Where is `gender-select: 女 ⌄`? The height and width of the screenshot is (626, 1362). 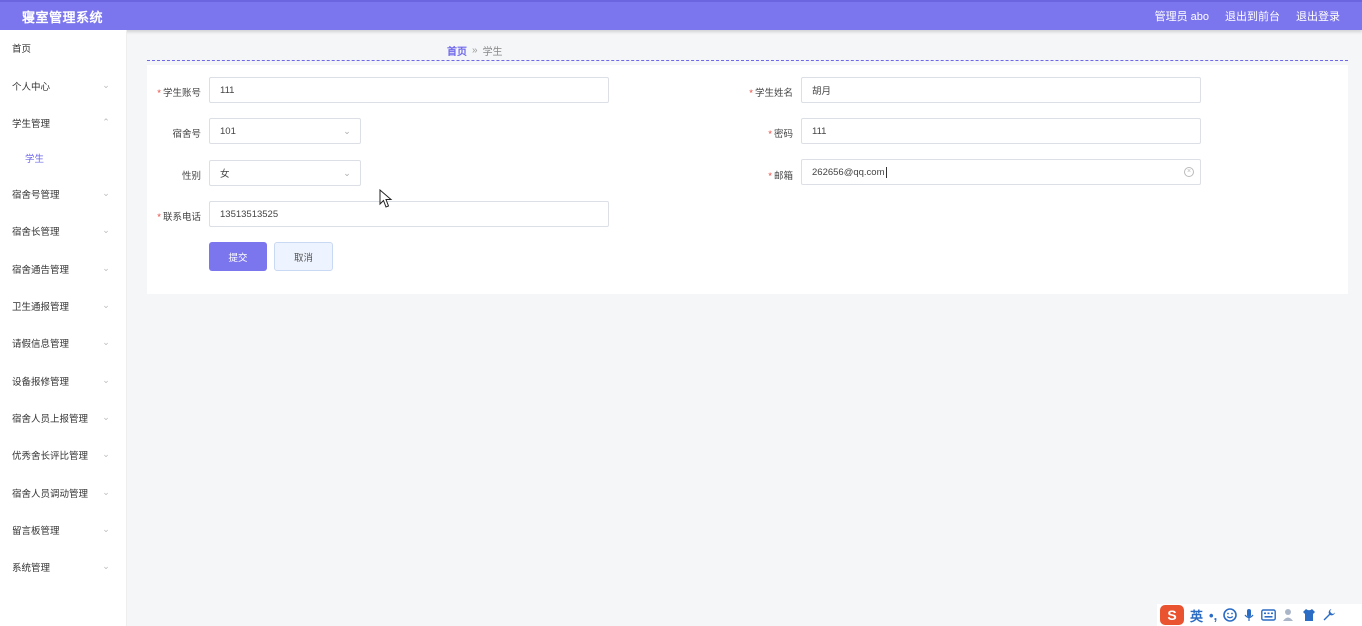
gender-select: 女 ⌄ is located at coordinates (285, 173).